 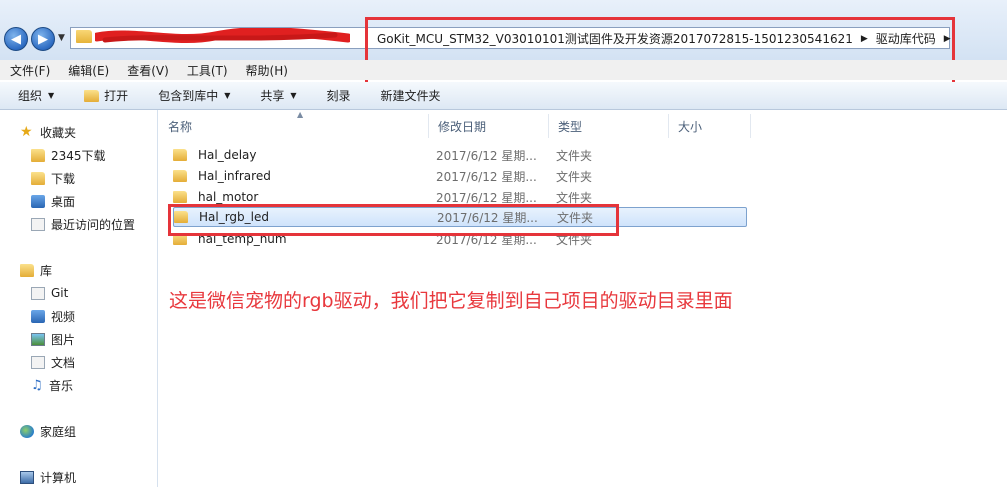 I want to click on sidebar-item-label: 2345下载, so click(x=78, y=155).